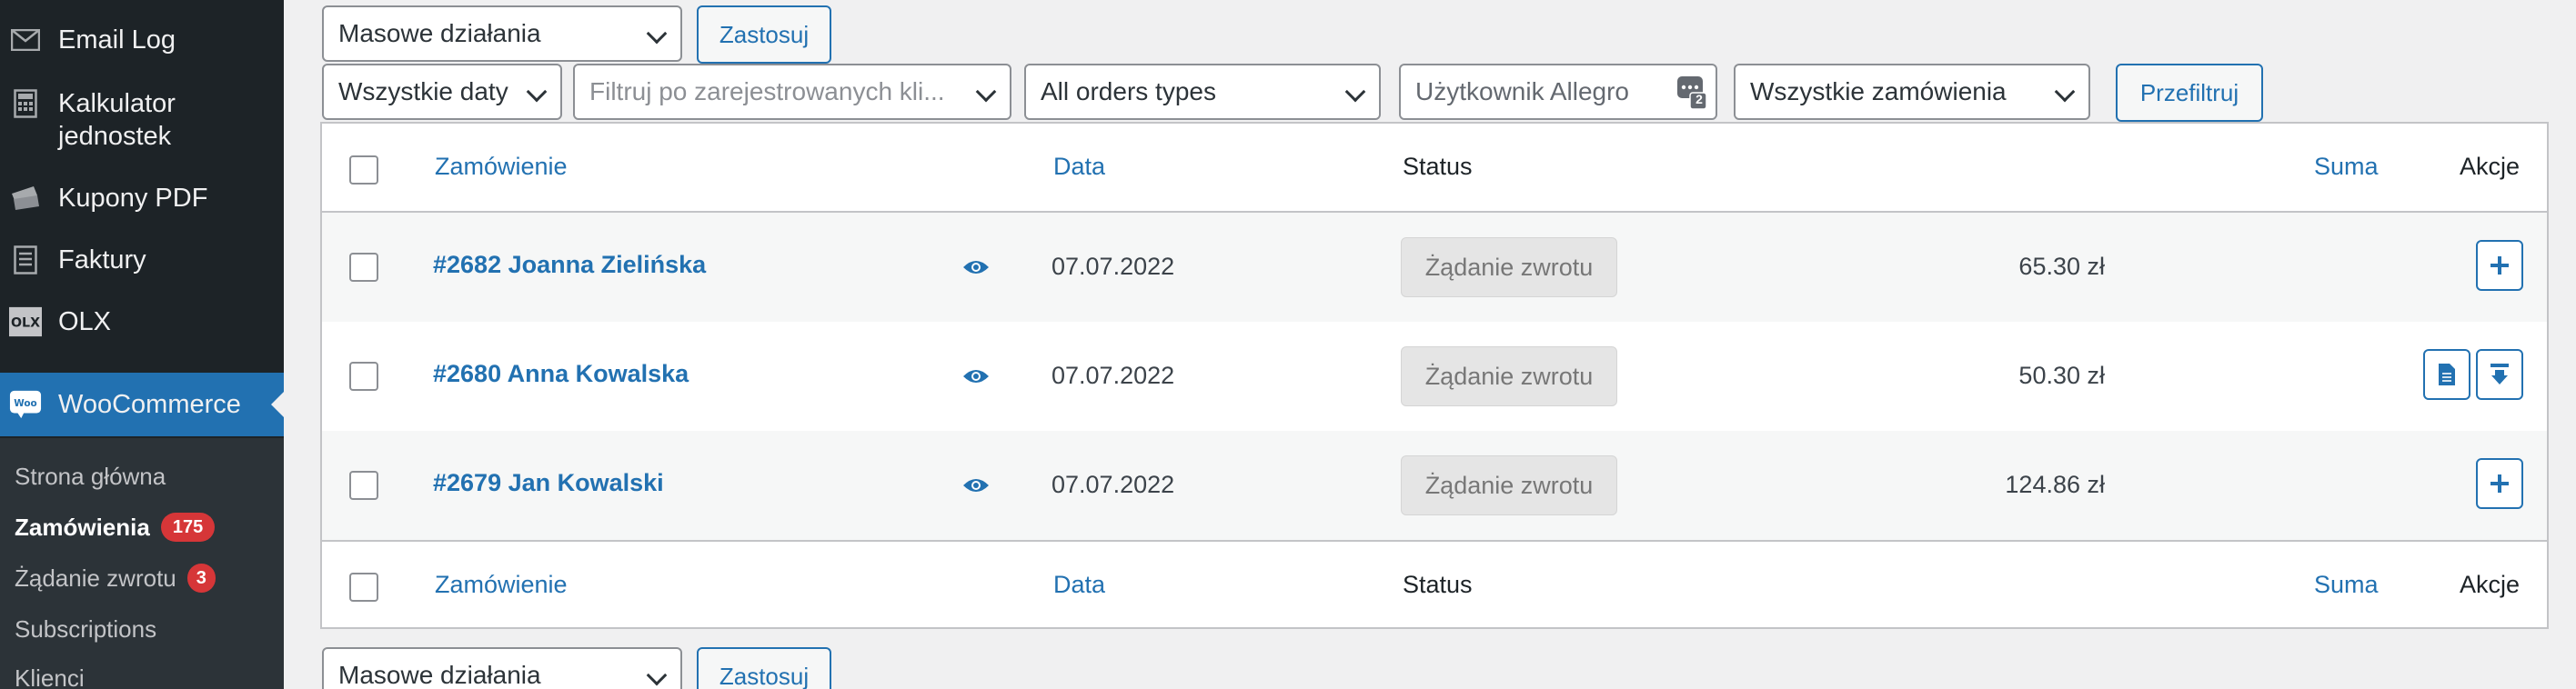  I want to click on submenu-item-strona-glowna: Strona główna, so click(90, 476).